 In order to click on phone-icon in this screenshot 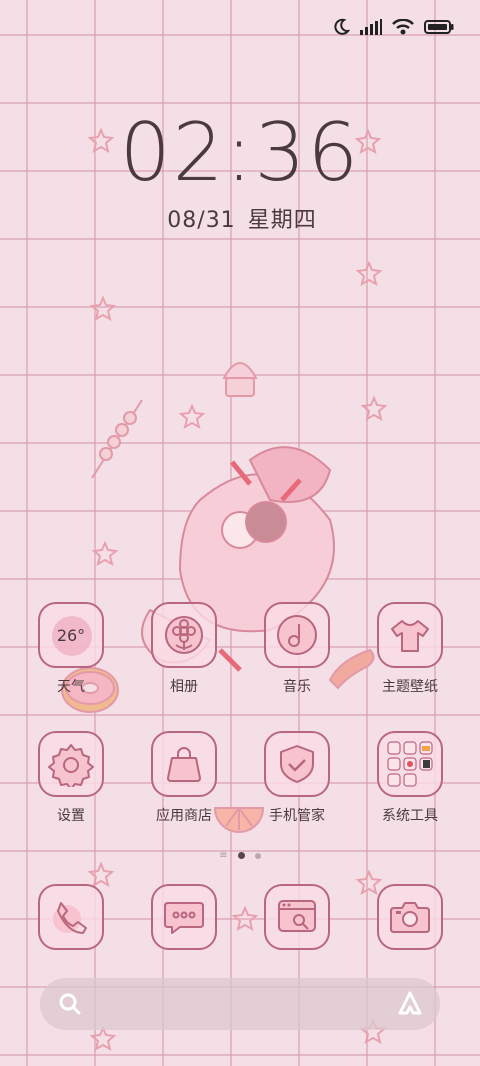, I will do `click(71, 917)`.